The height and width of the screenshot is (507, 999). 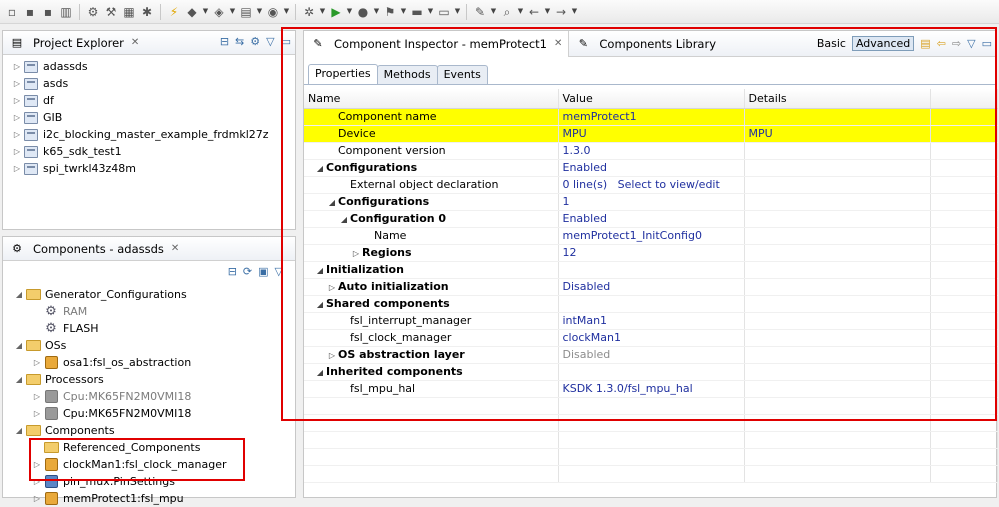 I want to click on property-row: Name memProtect1_InitConfig0, so click(x=651, y=236).